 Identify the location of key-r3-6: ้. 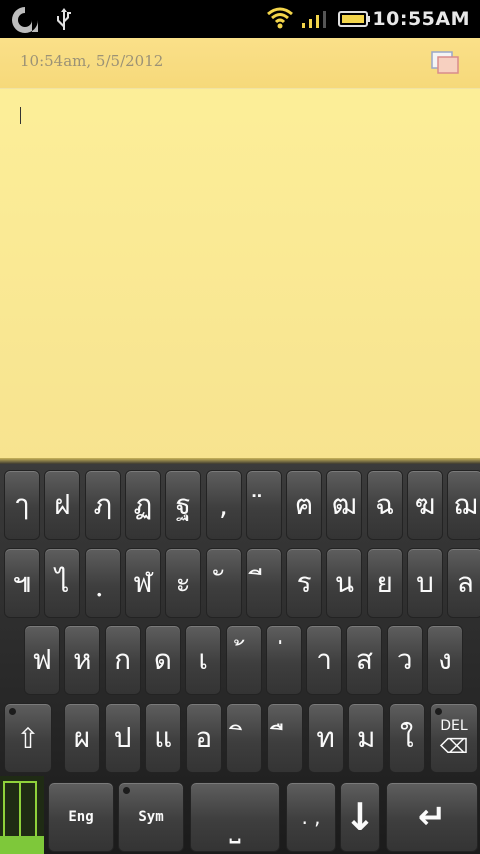
(243, 660).